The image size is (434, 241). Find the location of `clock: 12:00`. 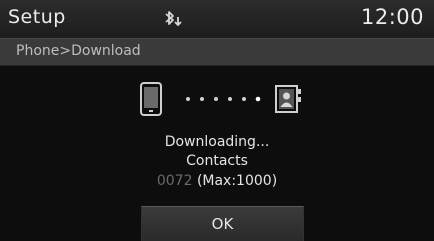

clock: 12:00 is located at coordinates (392, 17).